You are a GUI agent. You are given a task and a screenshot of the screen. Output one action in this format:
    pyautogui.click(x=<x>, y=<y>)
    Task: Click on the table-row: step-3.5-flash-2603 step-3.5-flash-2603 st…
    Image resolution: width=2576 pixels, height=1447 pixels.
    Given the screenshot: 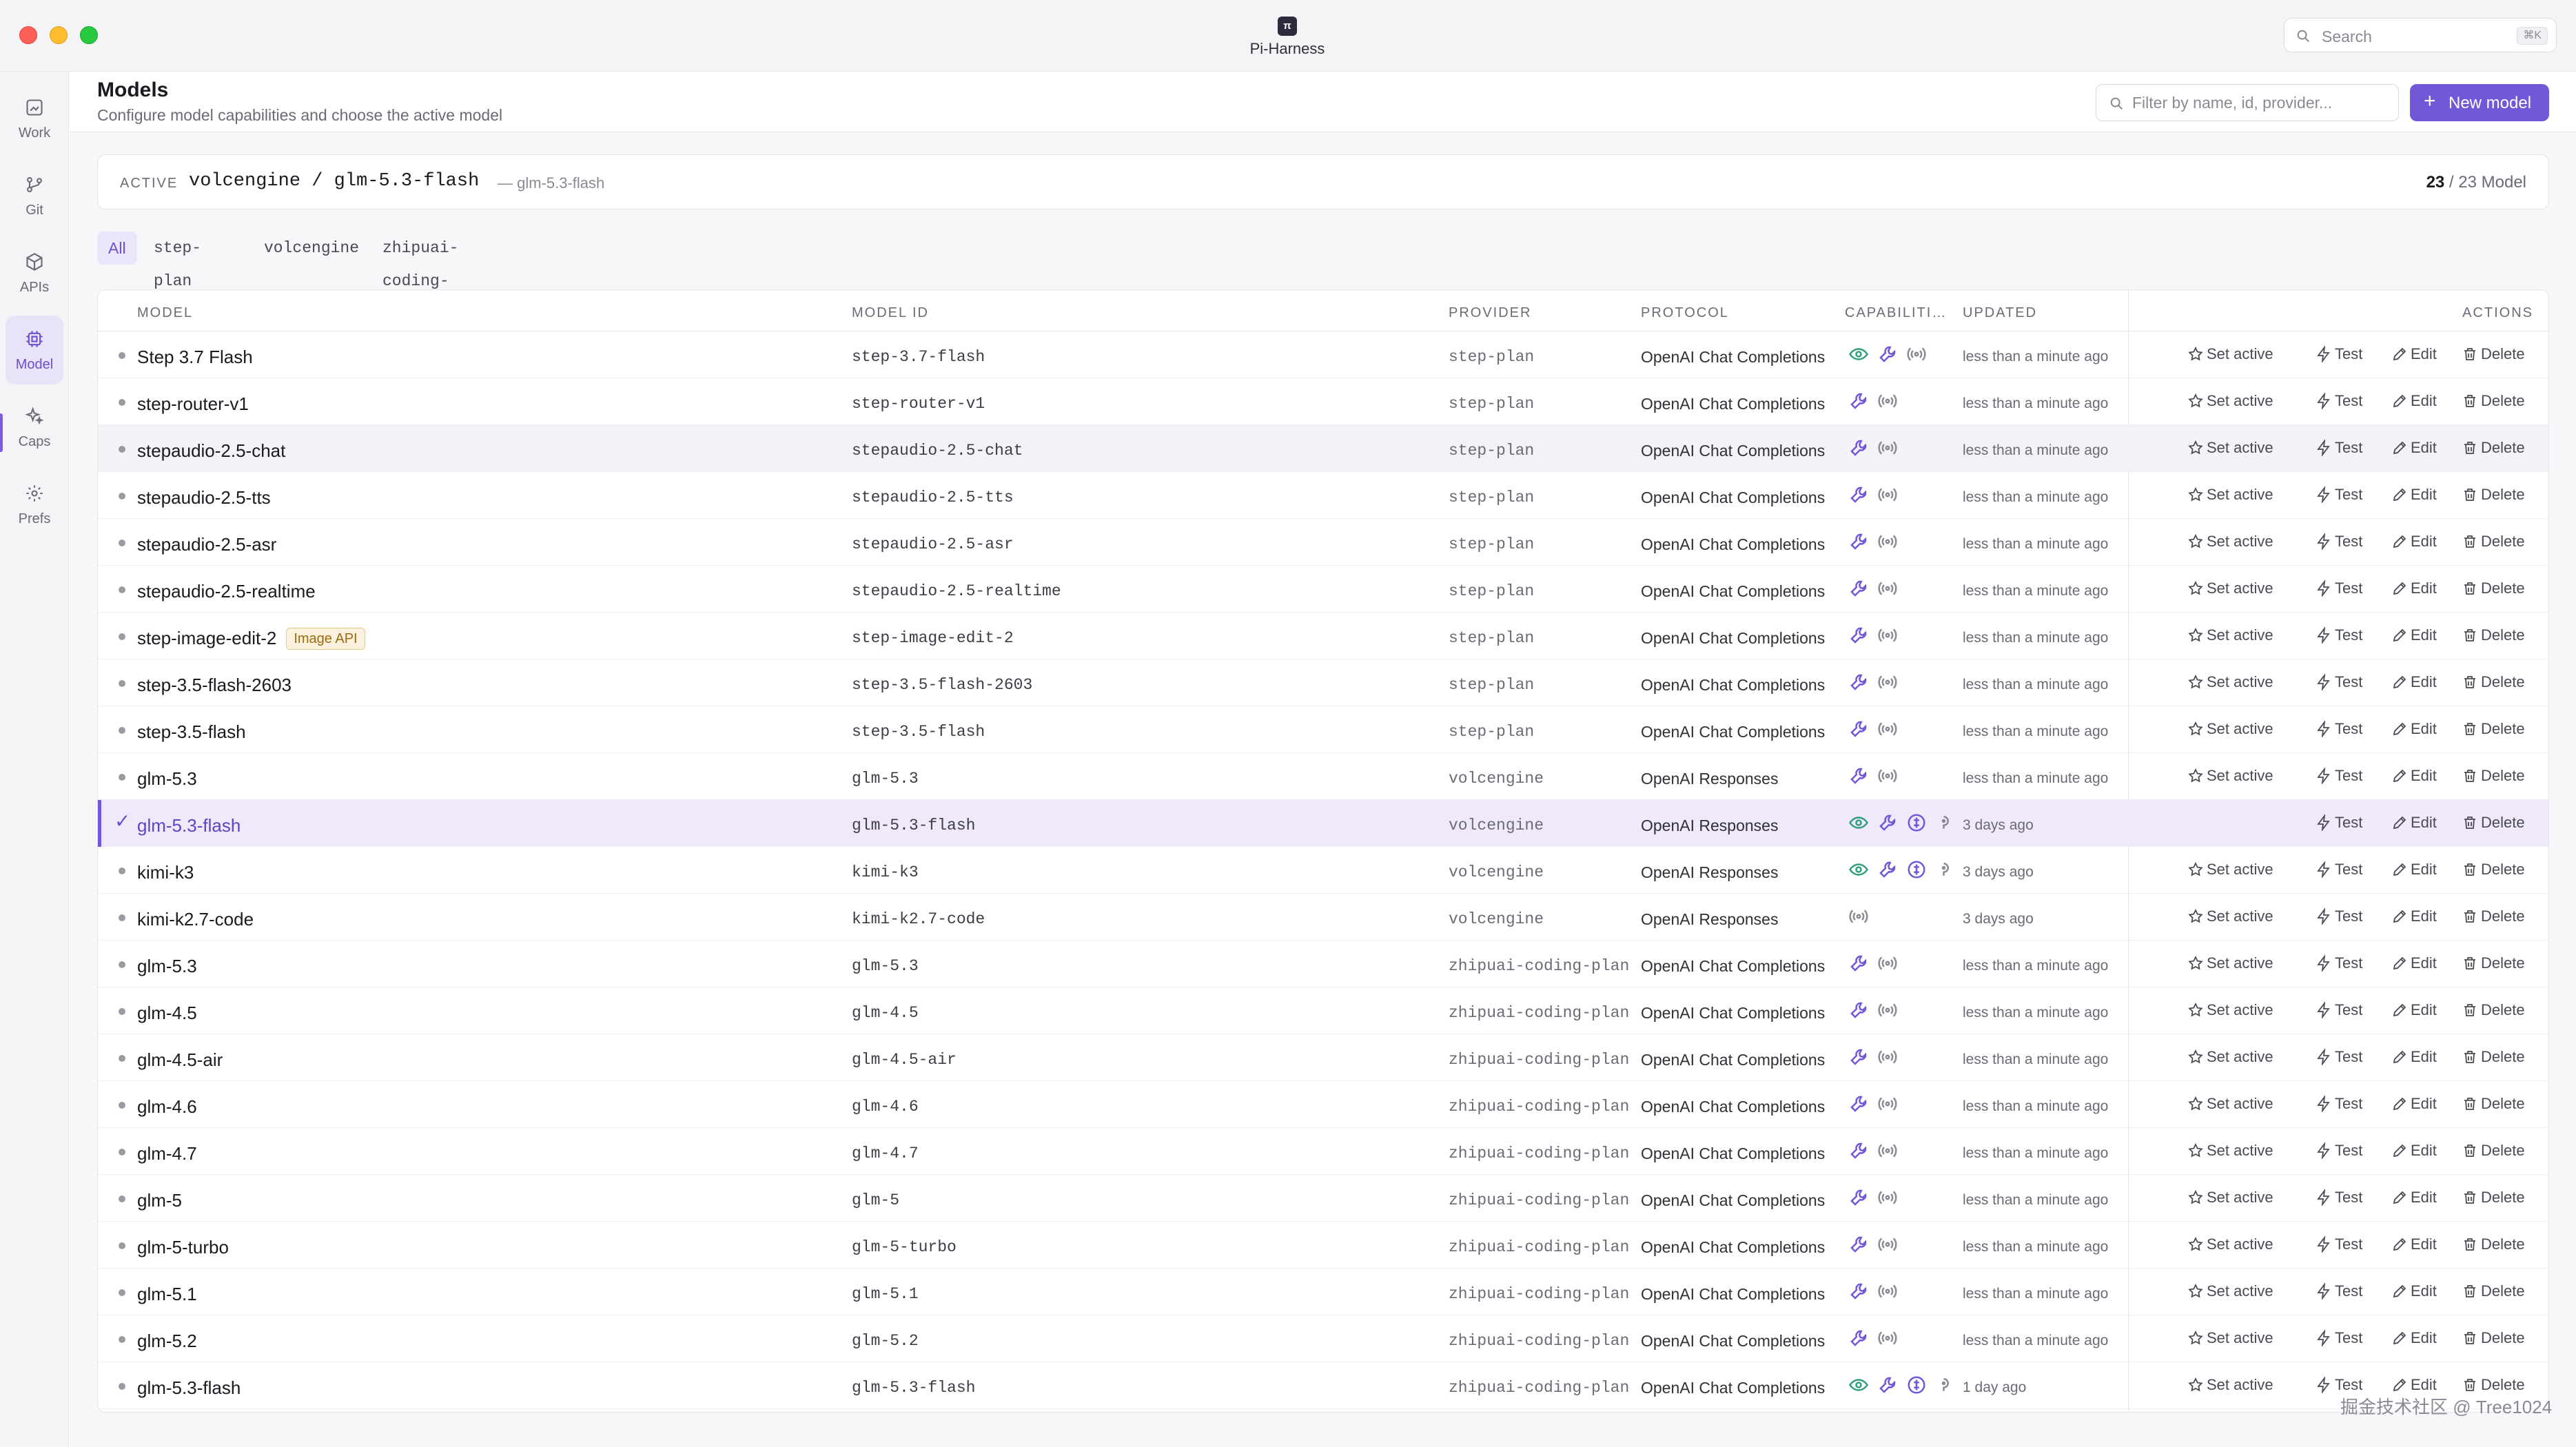 What is the action you would take?
    pyautogui.click(x=1323, y=682)
    